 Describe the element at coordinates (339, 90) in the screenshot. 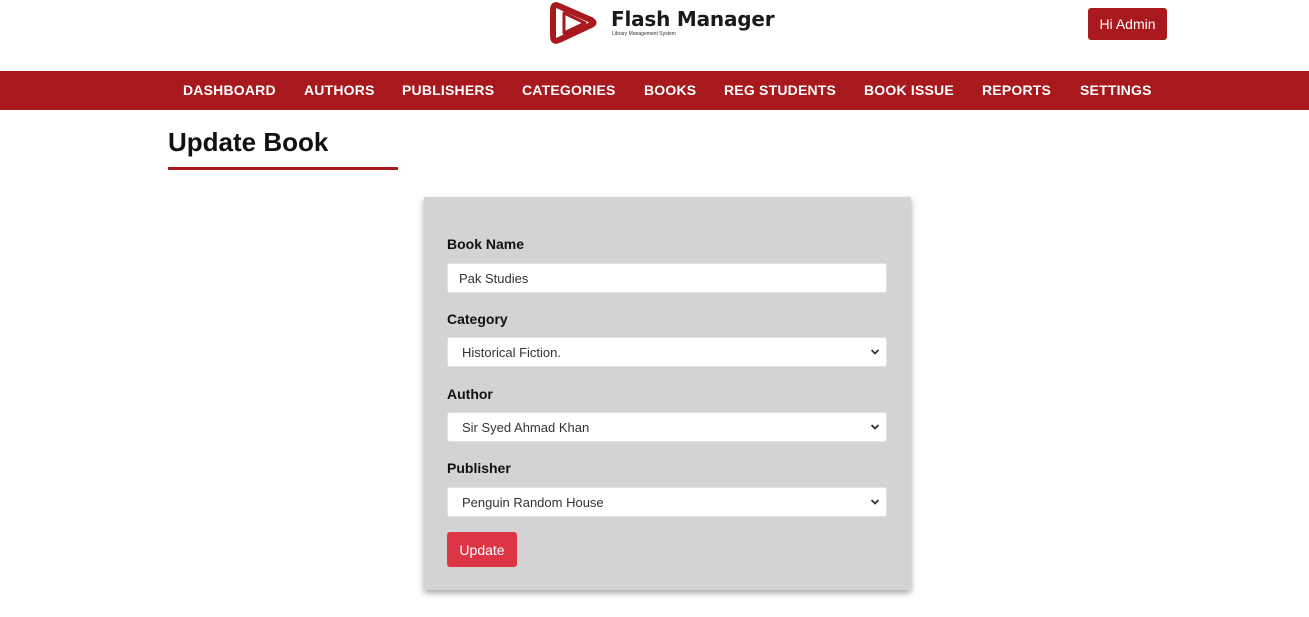

I see `nav-item-authors: AUTHORS` at that location.